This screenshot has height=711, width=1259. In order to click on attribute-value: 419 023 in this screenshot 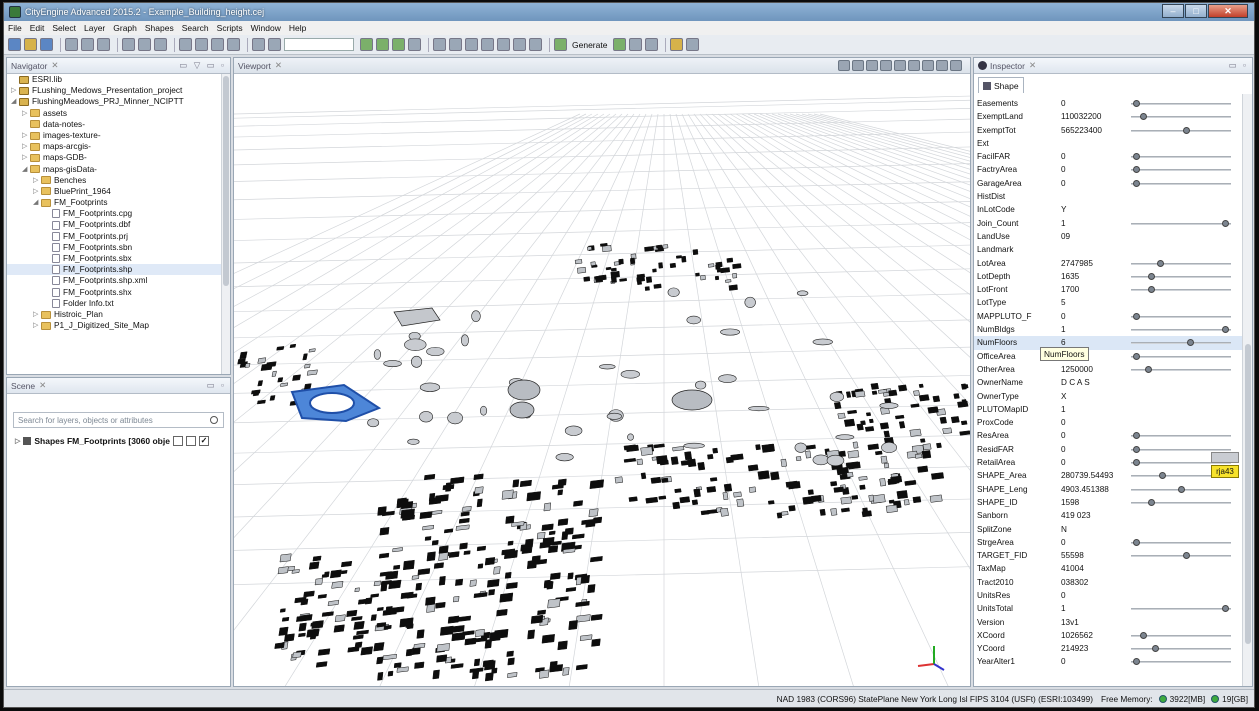, I will do `click(1076, 515)`.